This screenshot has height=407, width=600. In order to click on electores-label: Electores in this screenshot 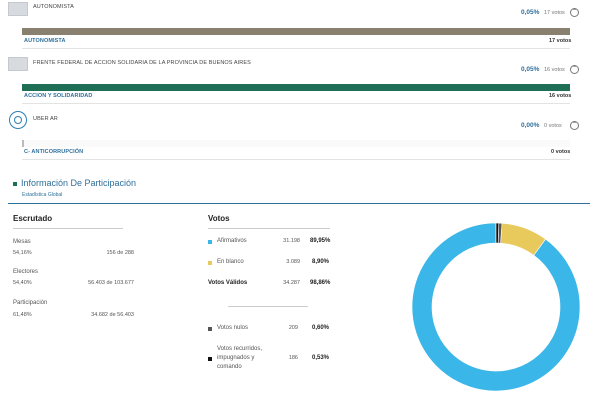, I will do `click(26, 272)`.